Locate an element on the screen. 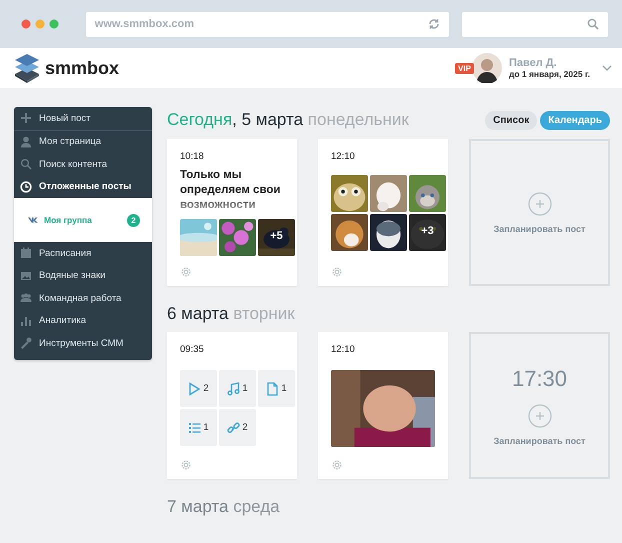  music-note-icon is located at coordinates (233, 389).